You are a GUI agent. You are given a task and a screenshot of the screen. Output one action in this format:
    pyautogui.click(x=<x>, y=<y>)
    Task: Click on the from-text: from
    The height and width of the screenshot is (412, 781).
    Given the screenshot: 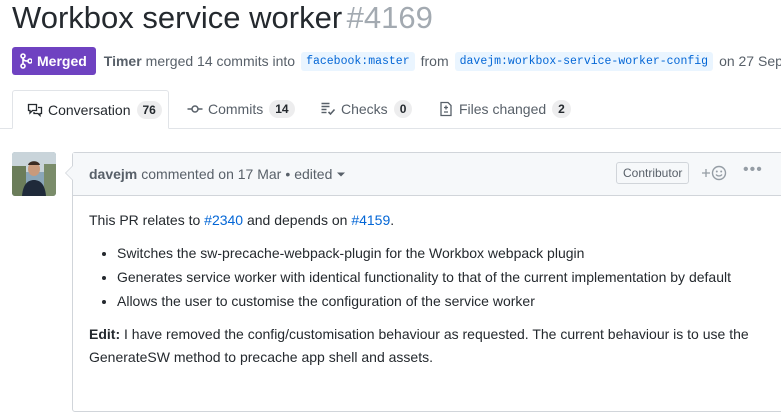 What is the action you would take?
    pyautogui.click(x=434, y=61)
    